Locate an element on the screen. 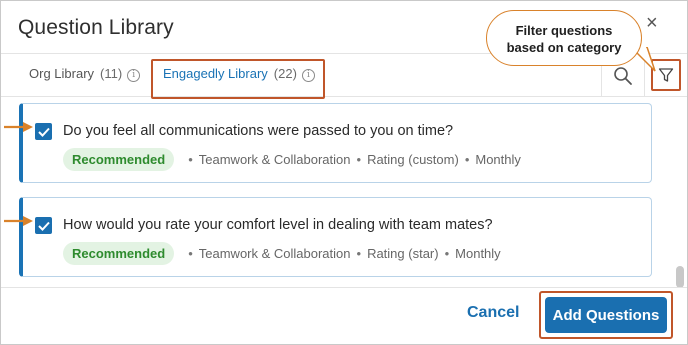  tab-label: Org Library is located at coordinates (62, 73).